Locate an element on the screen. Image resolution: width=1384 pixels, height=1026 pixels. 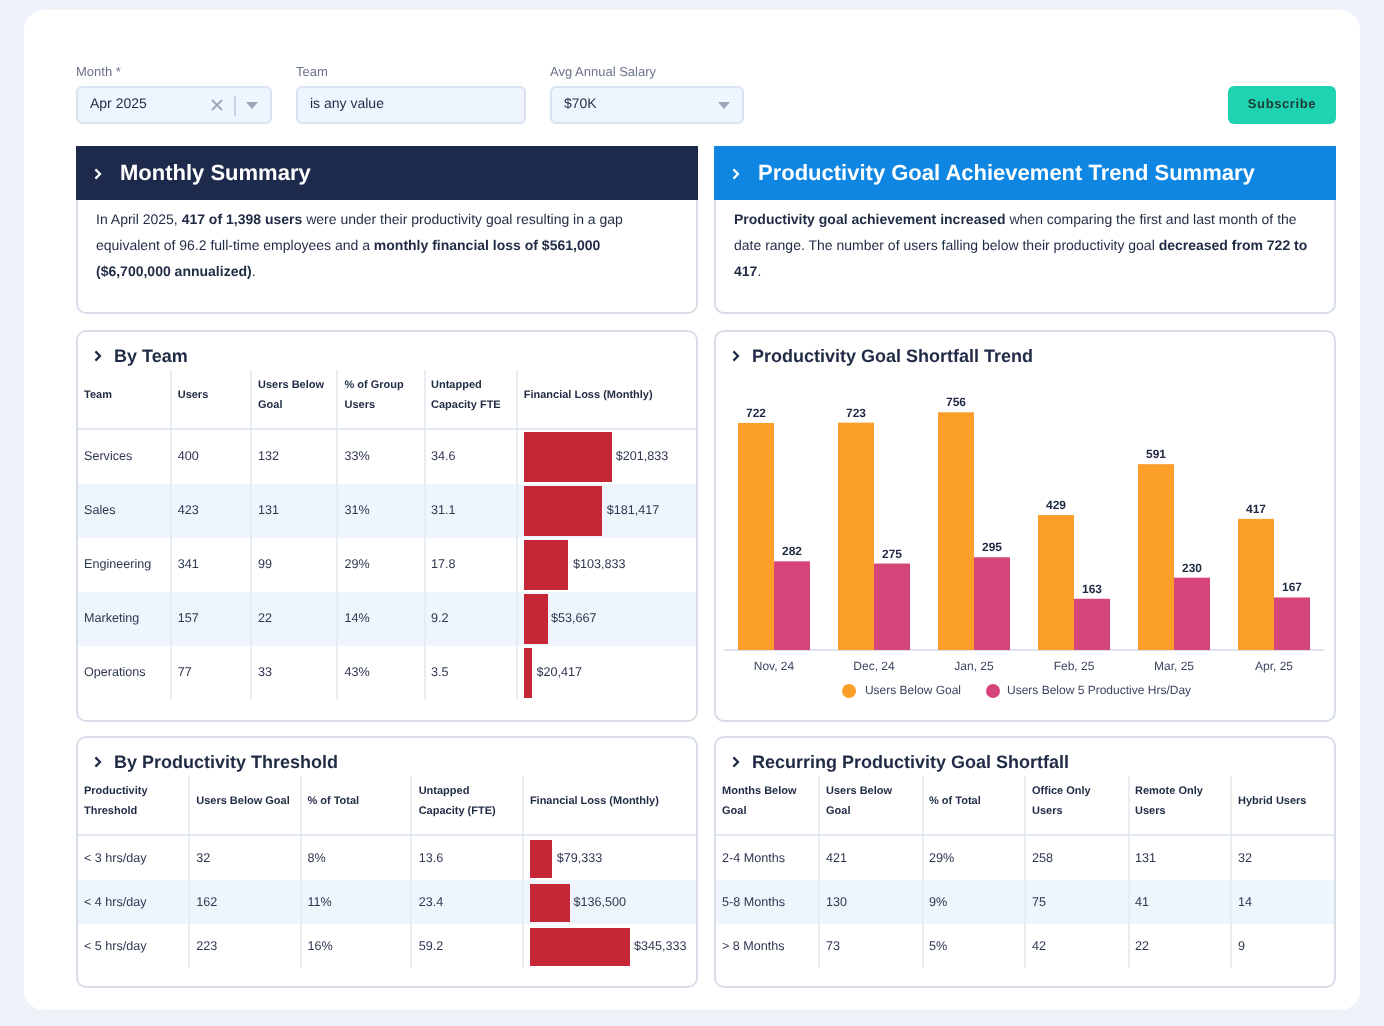
card-title: Recurring Productivity Goal Shortfall is located at coordinates (911, 762).